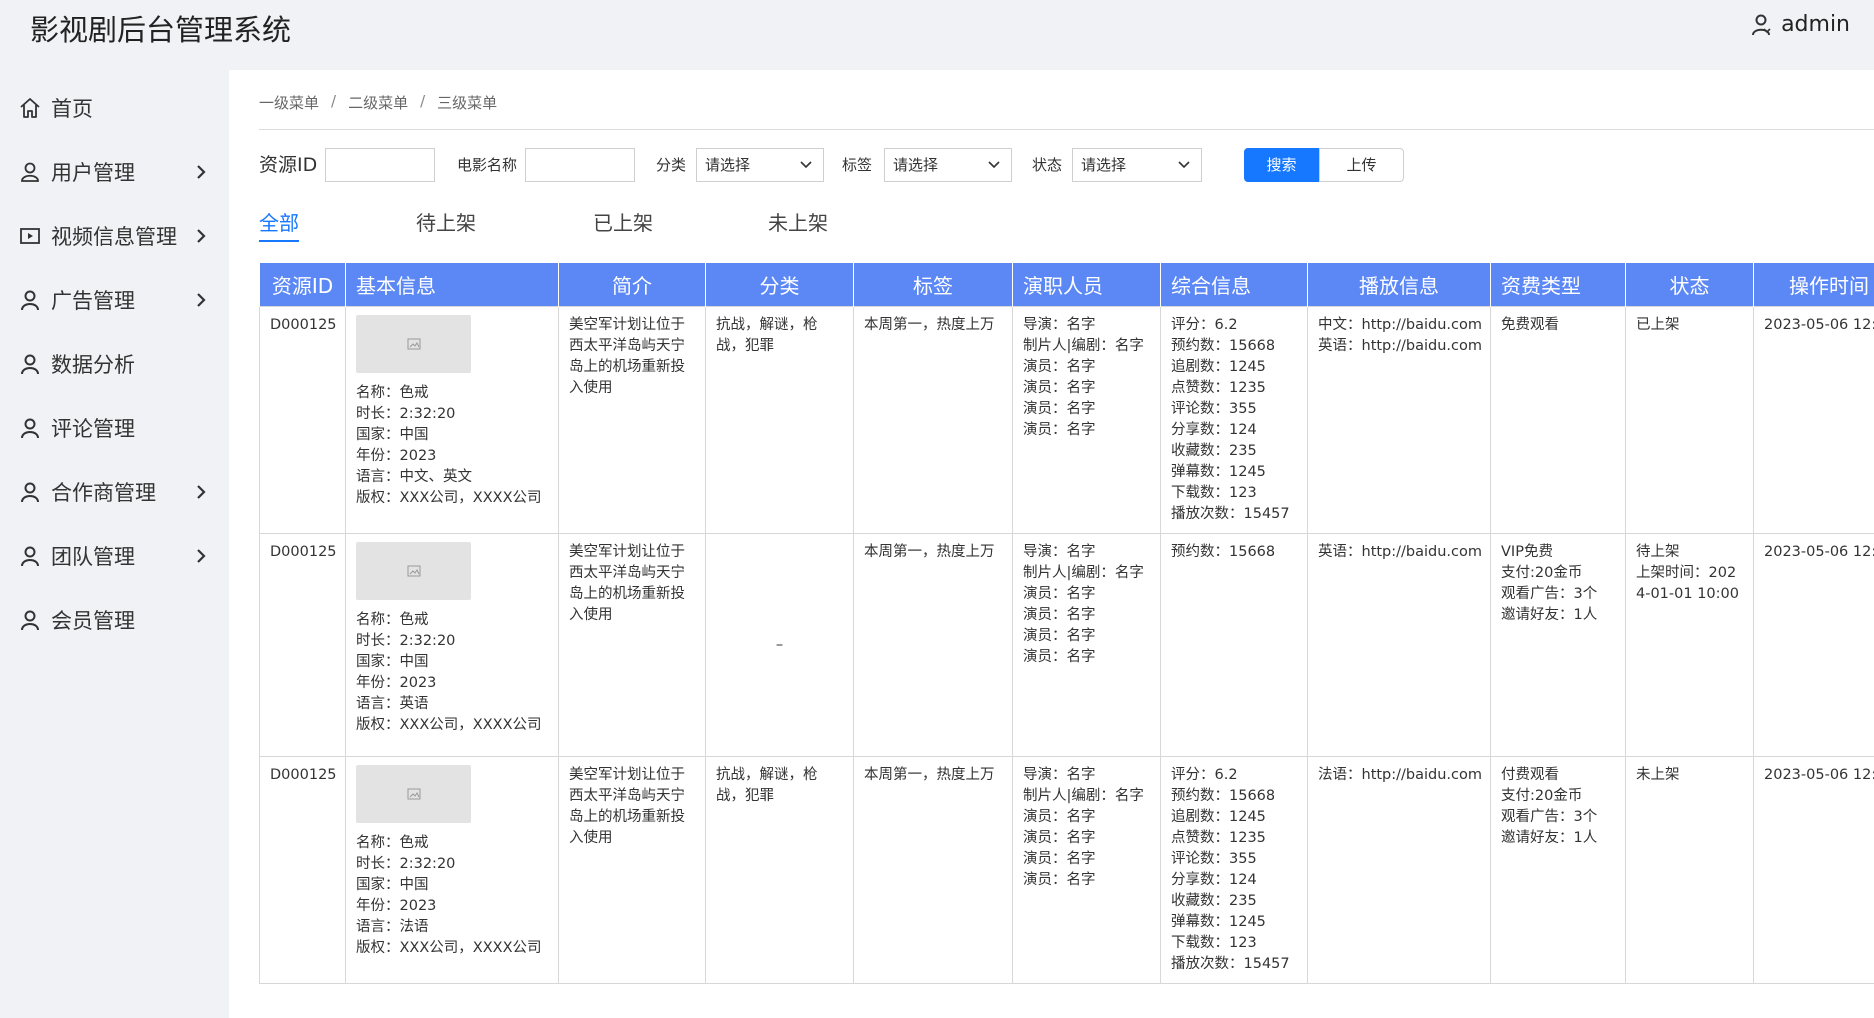 This screenshot has width=1874, height=1018. Describe the element at coordinates (1214, 451) in the screenshot. I see `stat-line: 收藏数：235` at that location.